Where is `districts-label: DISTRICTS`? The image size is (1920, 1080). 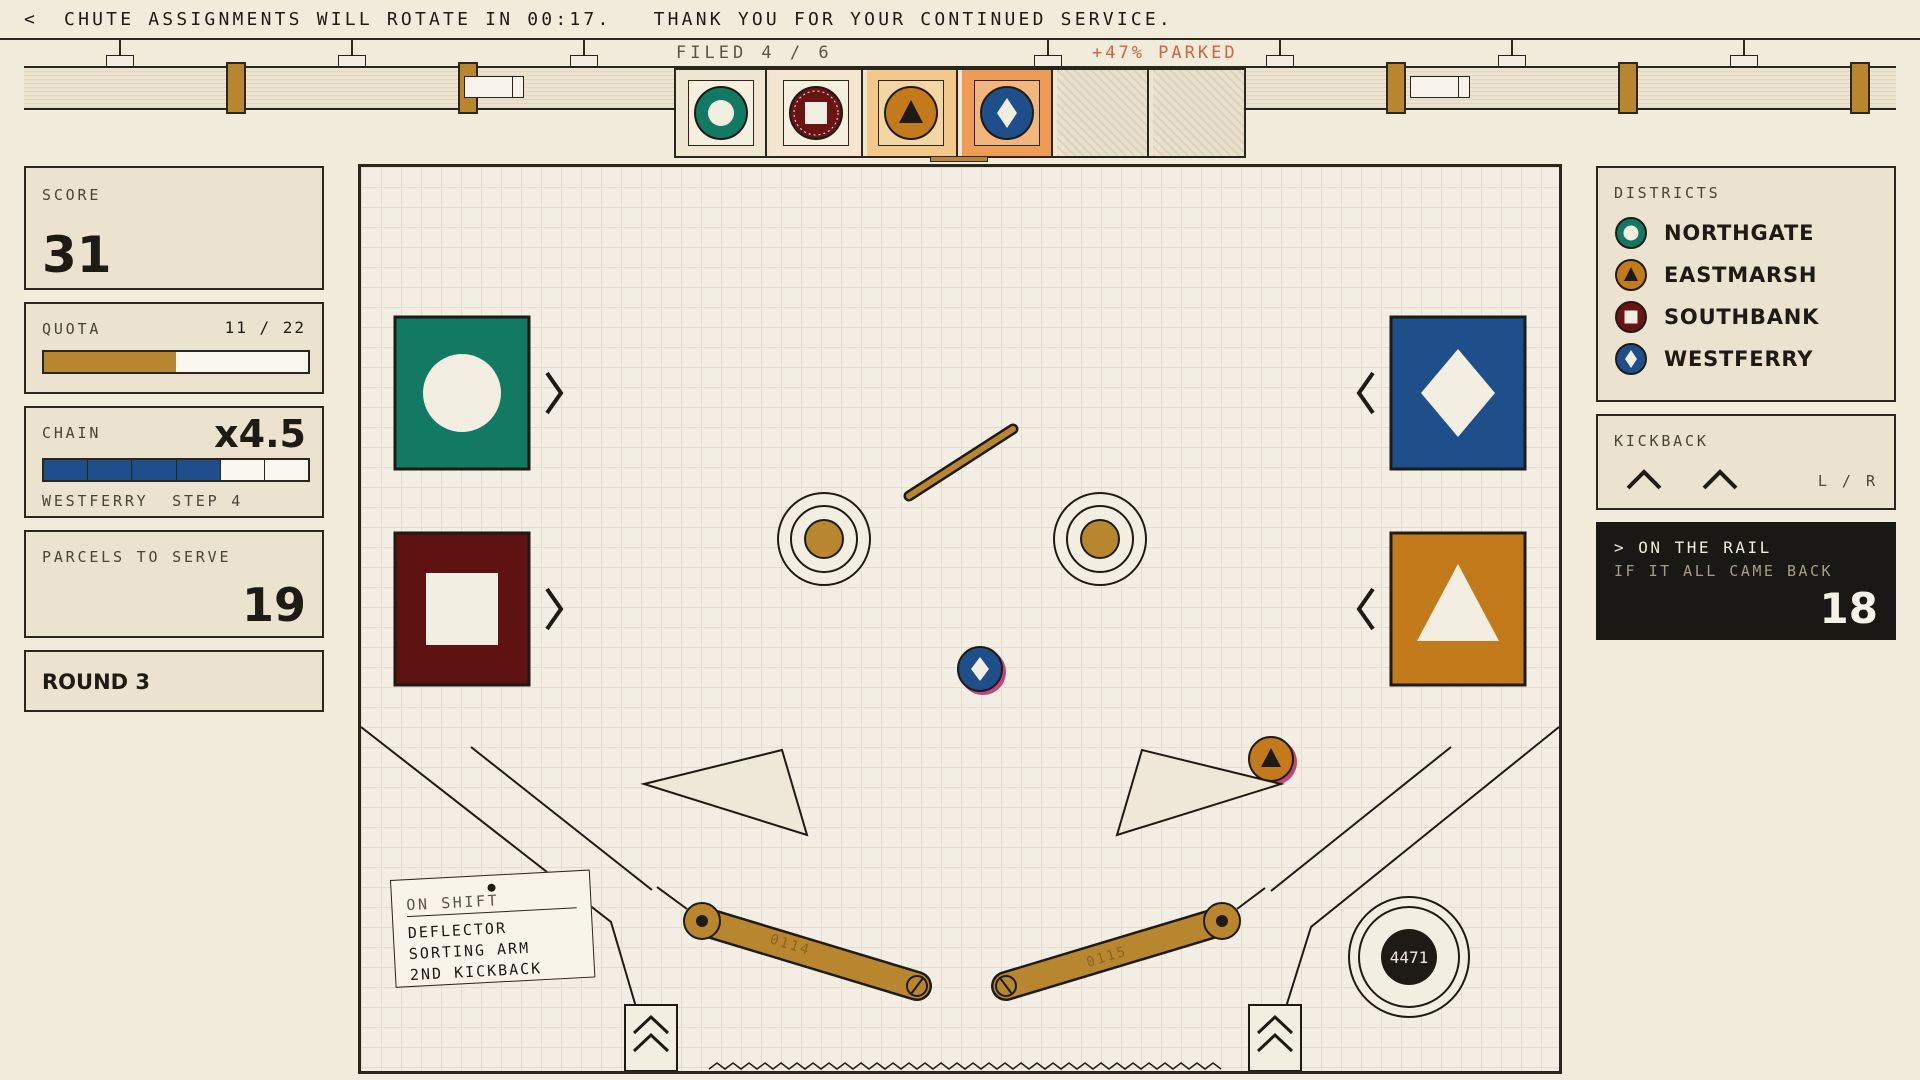 districts-label: DISTRICTS is located at coordinates (1667, 193).